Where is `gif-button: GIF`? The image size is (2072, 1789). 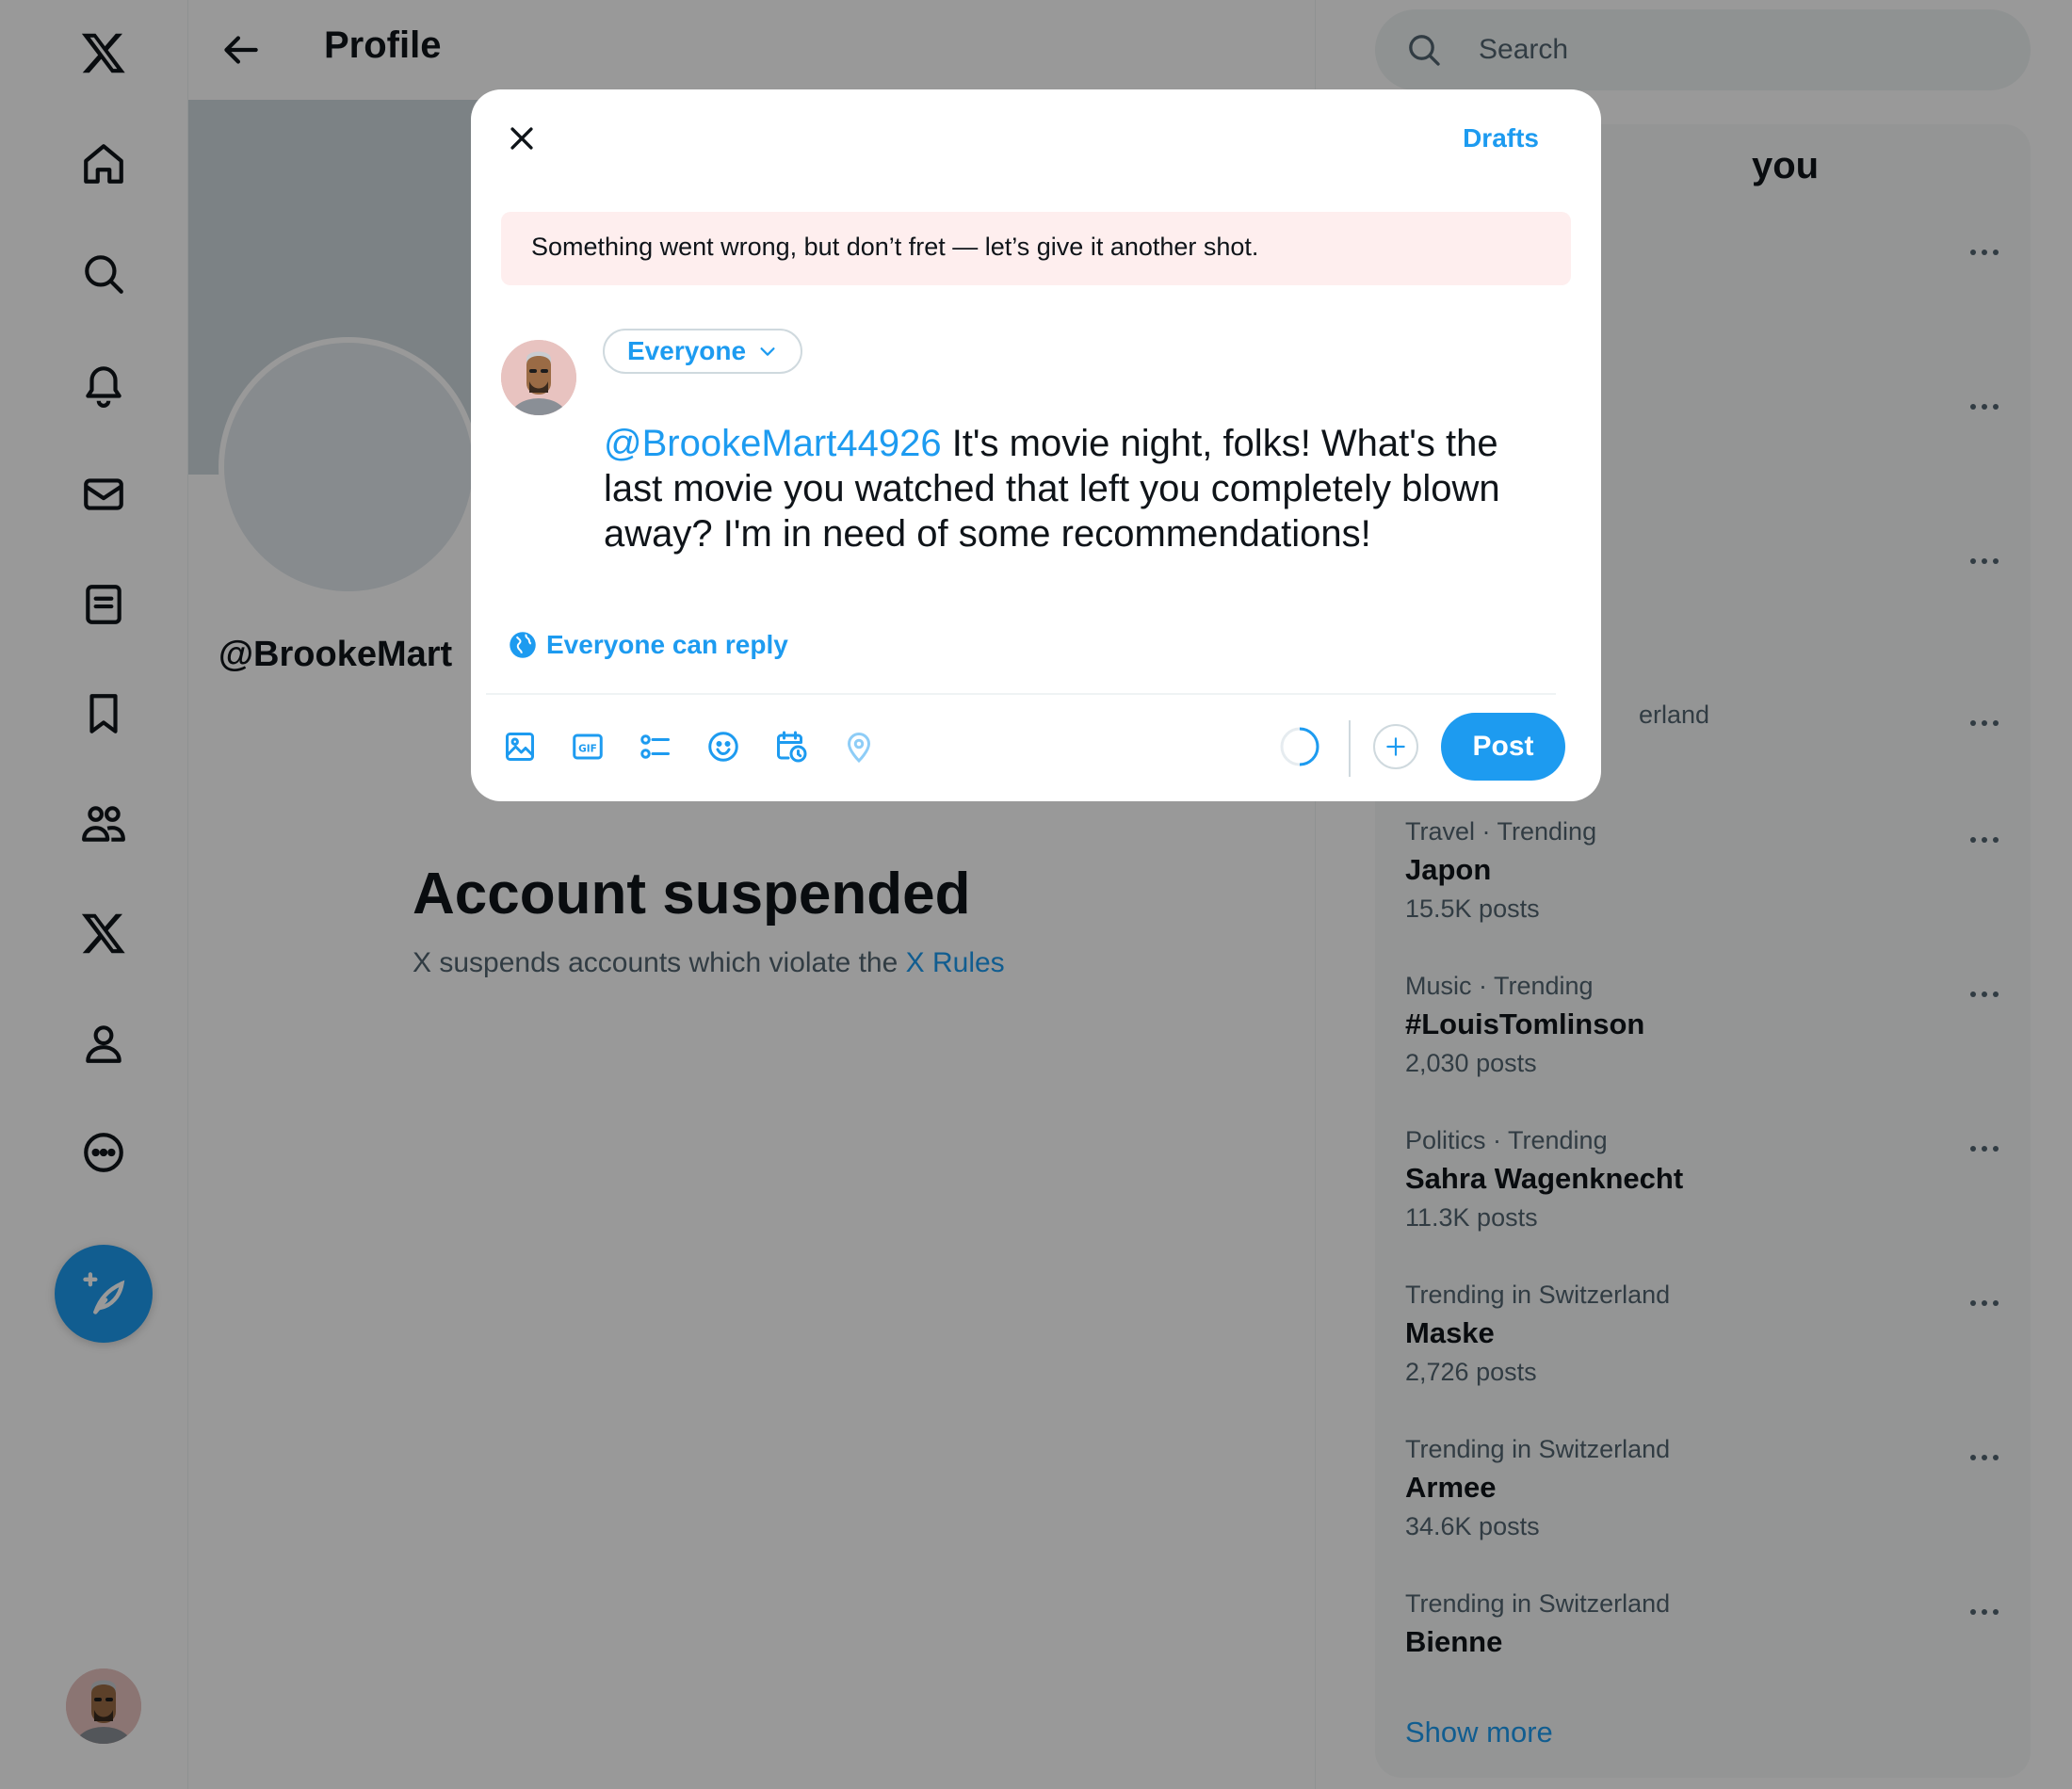
gif-button: GIF is located at coordinates (587, 746).